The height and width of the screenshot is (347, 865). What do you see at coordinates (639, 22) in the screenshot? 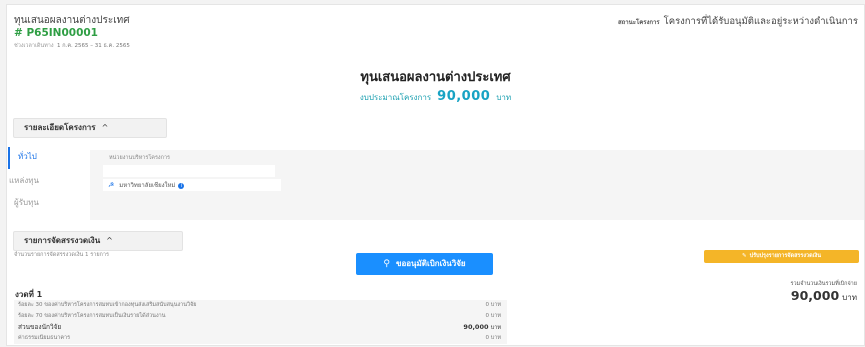
I see `status-label: สถานะโครงการ` at bounding box center [639, 22].